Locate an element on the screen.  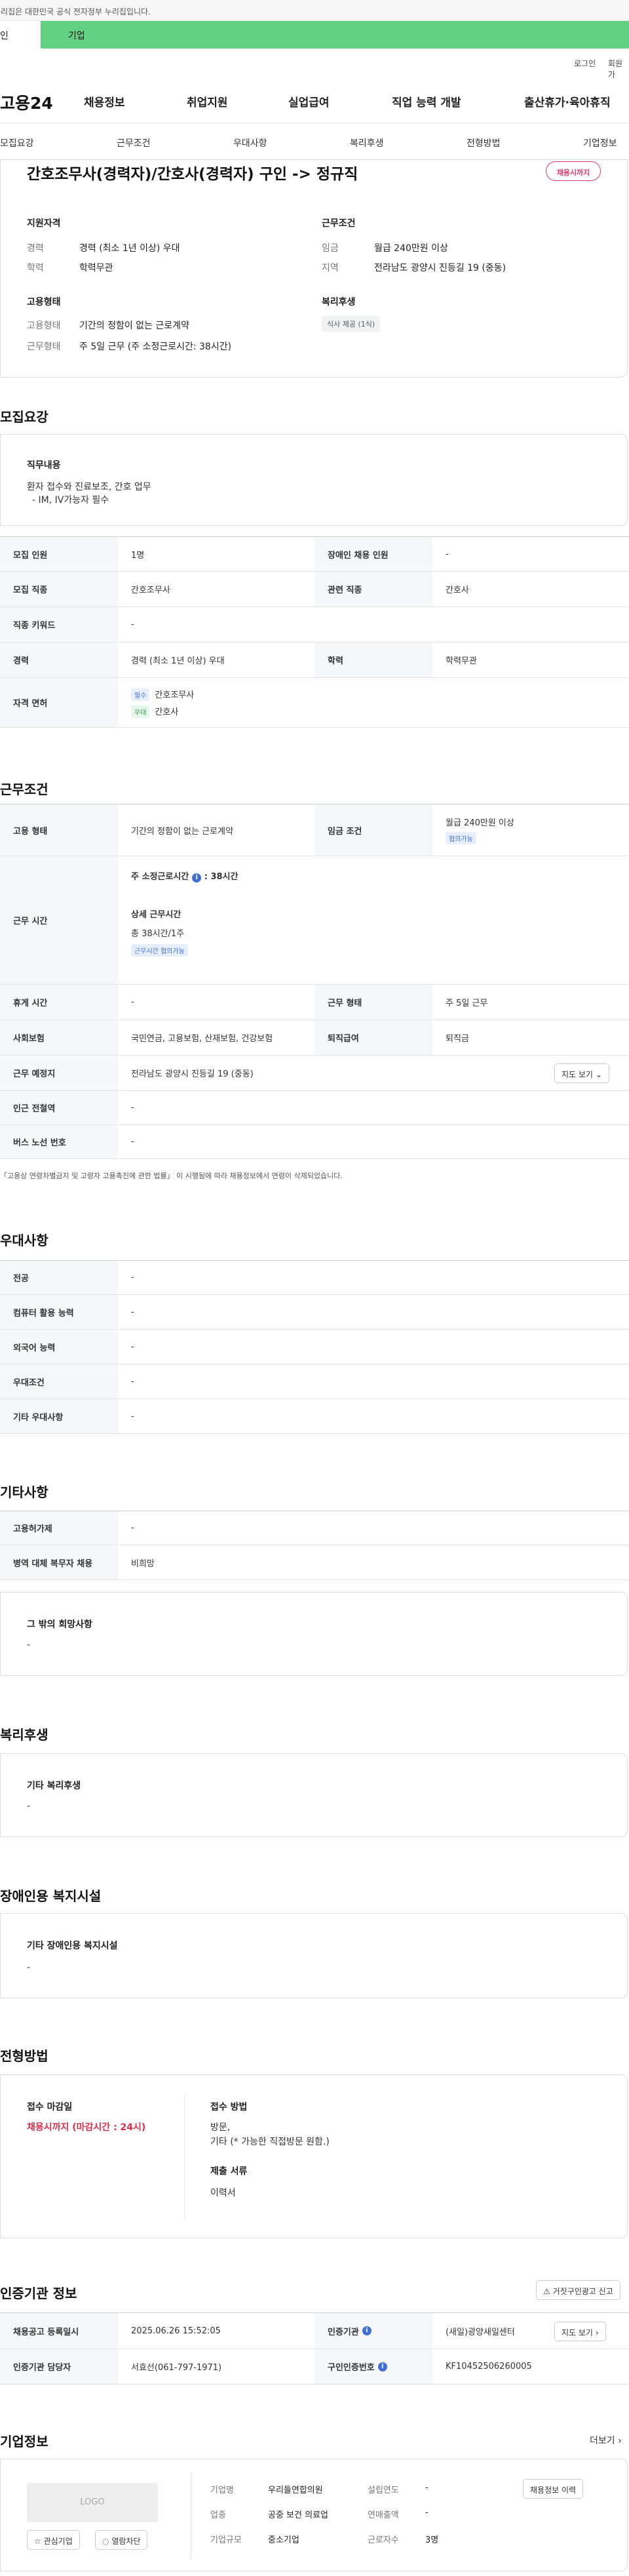
table-row: 경력 경력 (최소 1년 이상) 우대 학력 학력무관 is located at coordinates (314, 660).